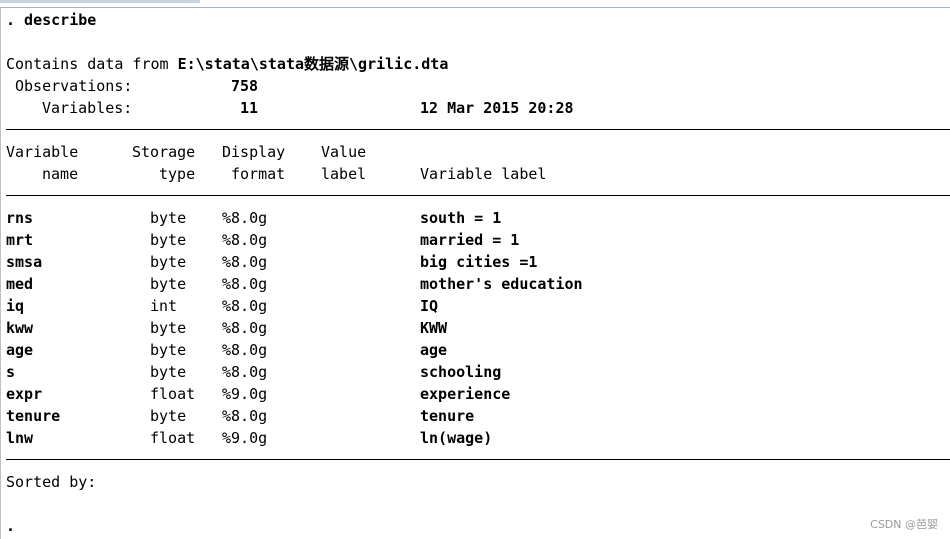 The image size is (950, 539). What do you see at coordinates (461, 372) in the screenshot?
I see `row-label: schooling` at bounding box center [461, 372].